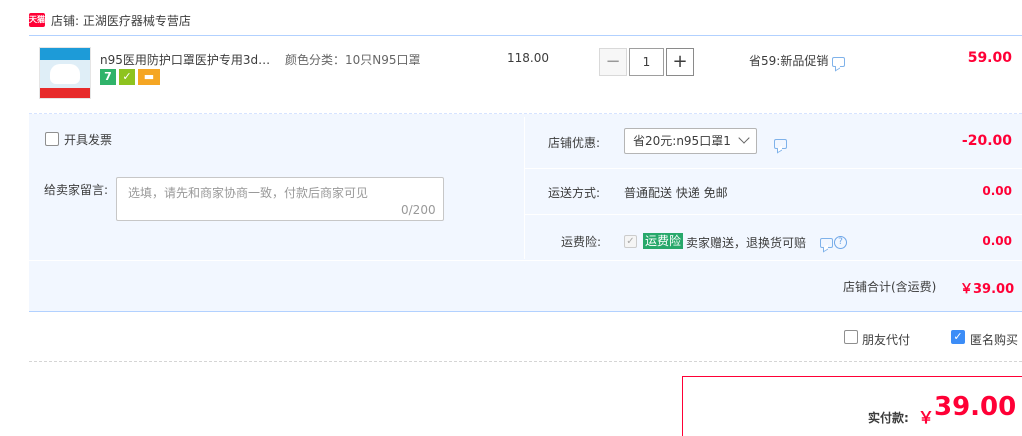  I want to click on insurance-label: 运费险:, so click(581, 242).